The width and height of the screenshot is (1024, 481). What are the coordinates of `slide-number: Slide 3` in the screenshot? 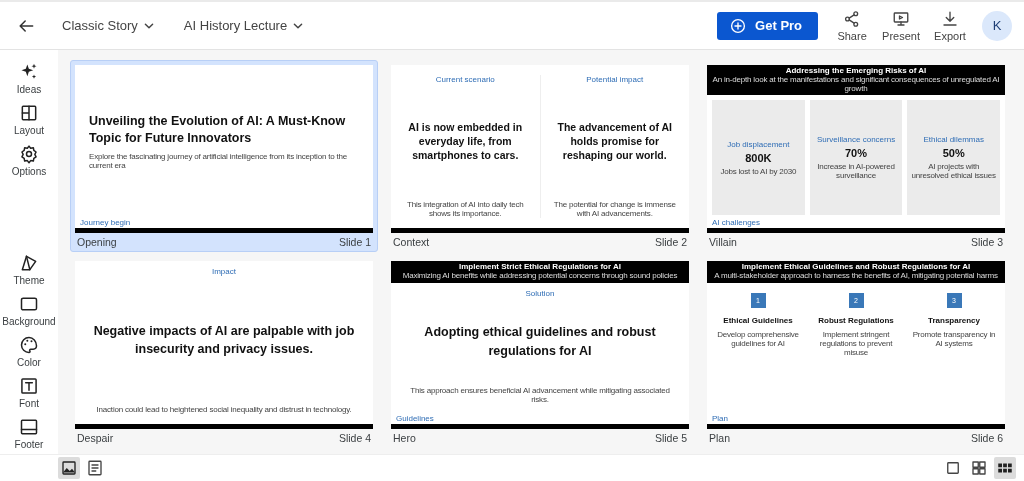 It's located at (986, 242).